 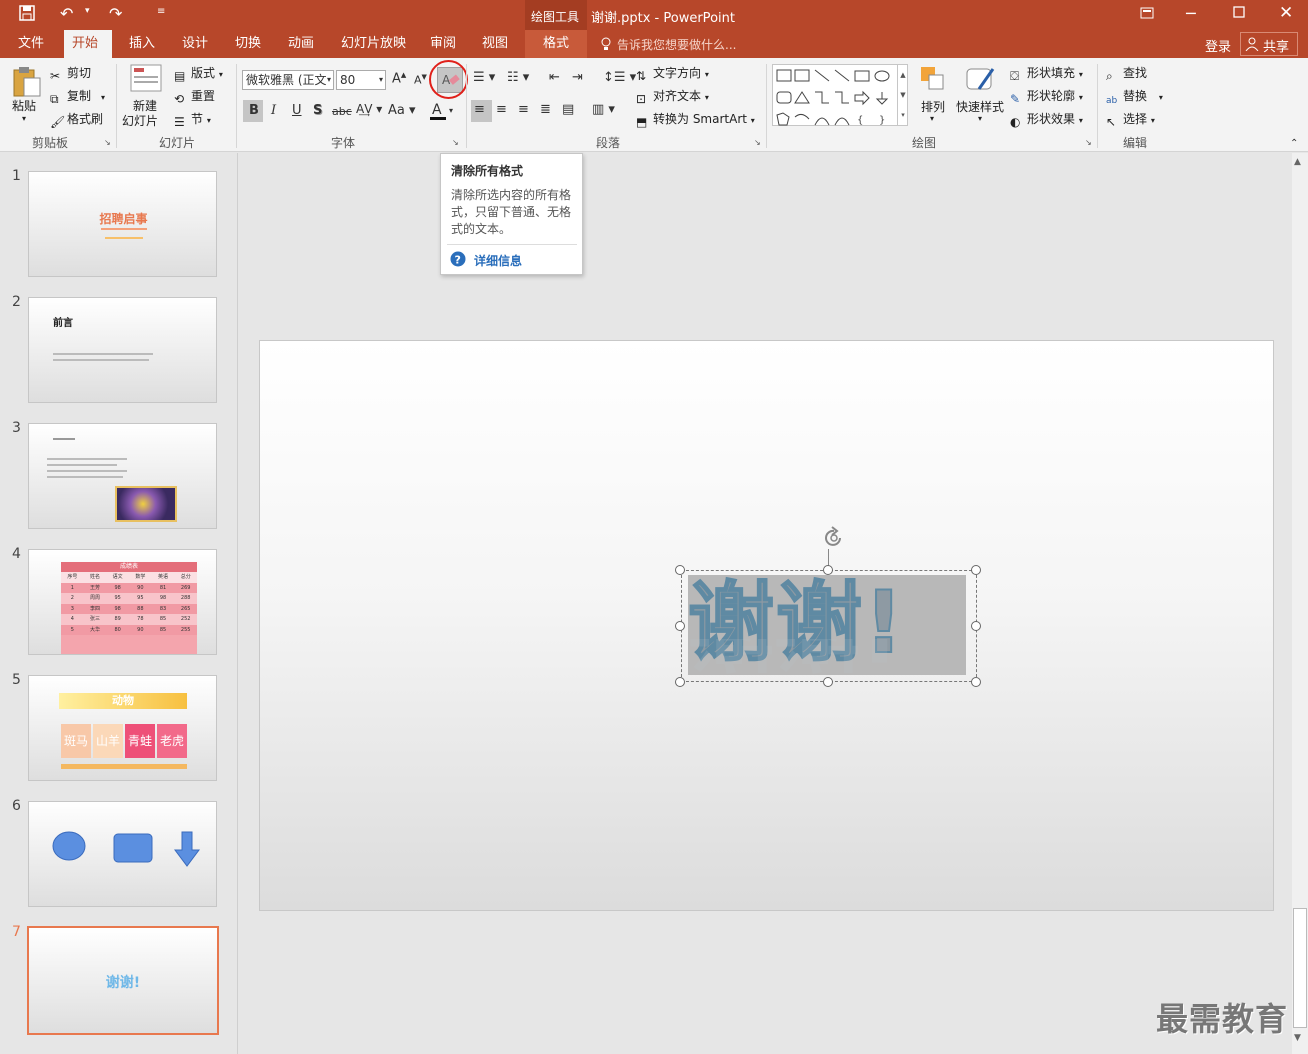 What do you see at coordinates (254, 110) in the screenshot?
I see `bold-button: B` at bounding box center [254, 110].